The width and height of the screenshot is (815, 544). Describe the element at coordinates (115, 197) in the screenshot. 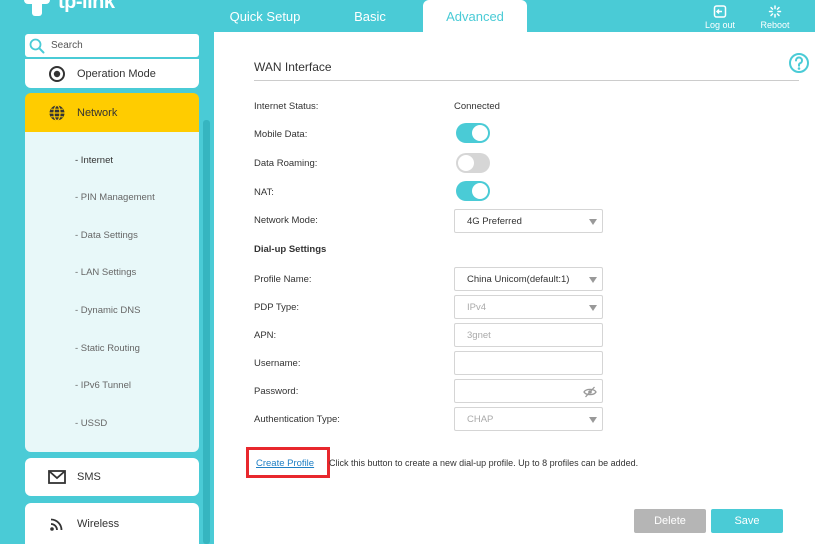

I see `submenu-item-pin-management: - PIN Management` at that location.